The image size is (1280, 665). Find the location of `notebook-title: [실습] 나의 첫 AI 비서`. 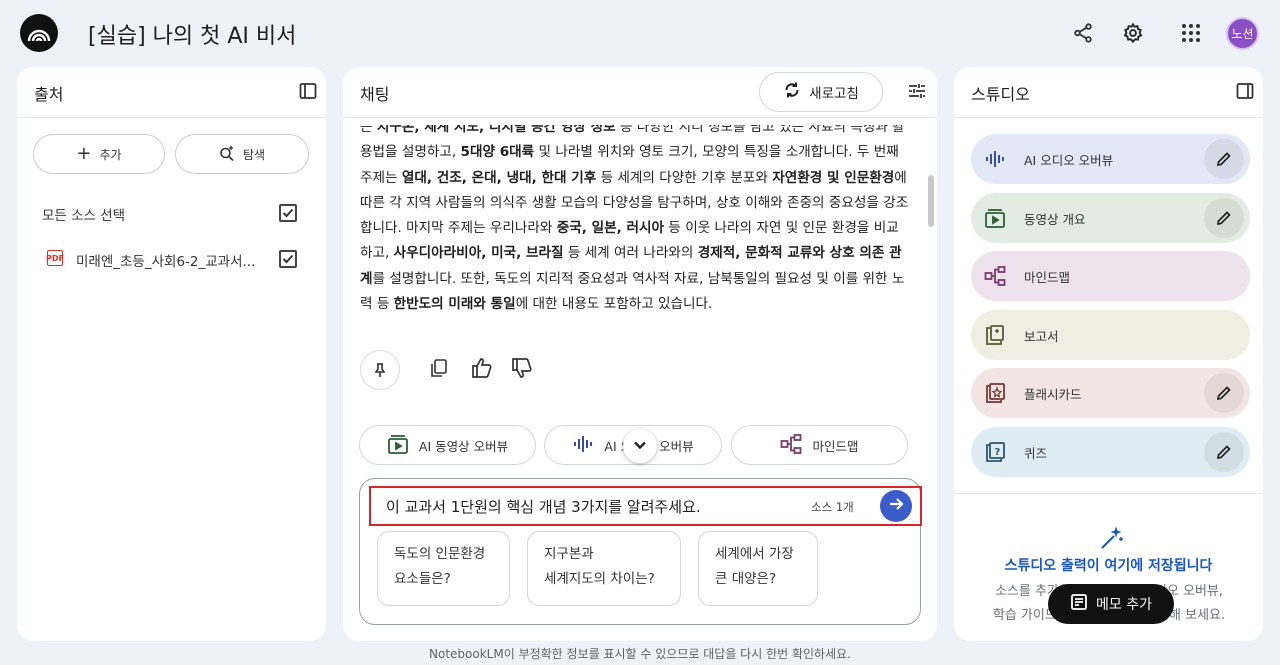

notebook-title: [실습] 나의 첫 AI 비서 is located at coordinates (192, 34).